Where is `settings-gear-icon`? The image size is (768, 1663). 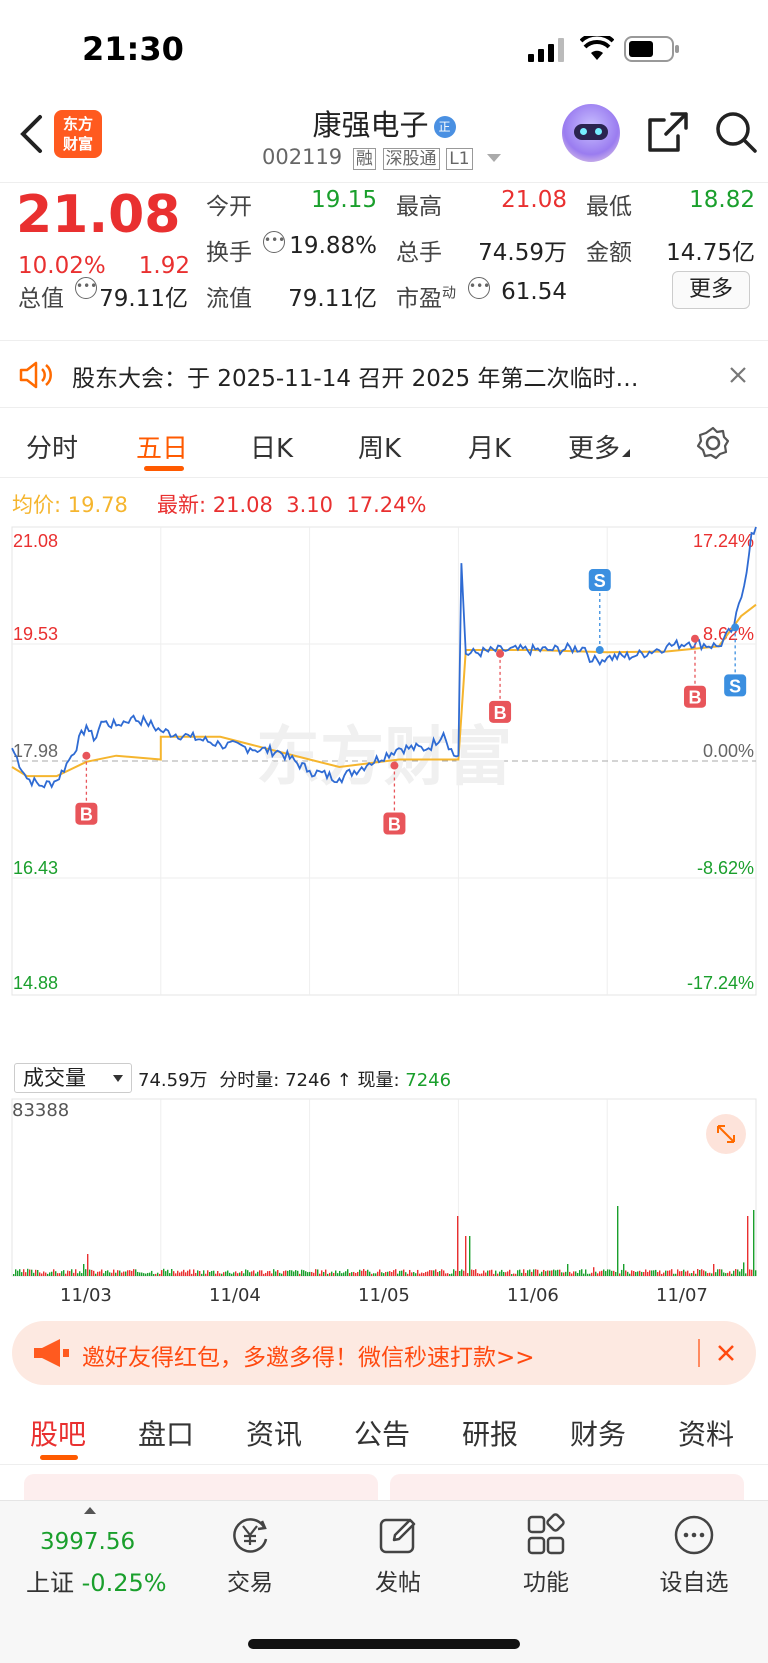
settings-gear-icon is located at coordinates (713, 443).